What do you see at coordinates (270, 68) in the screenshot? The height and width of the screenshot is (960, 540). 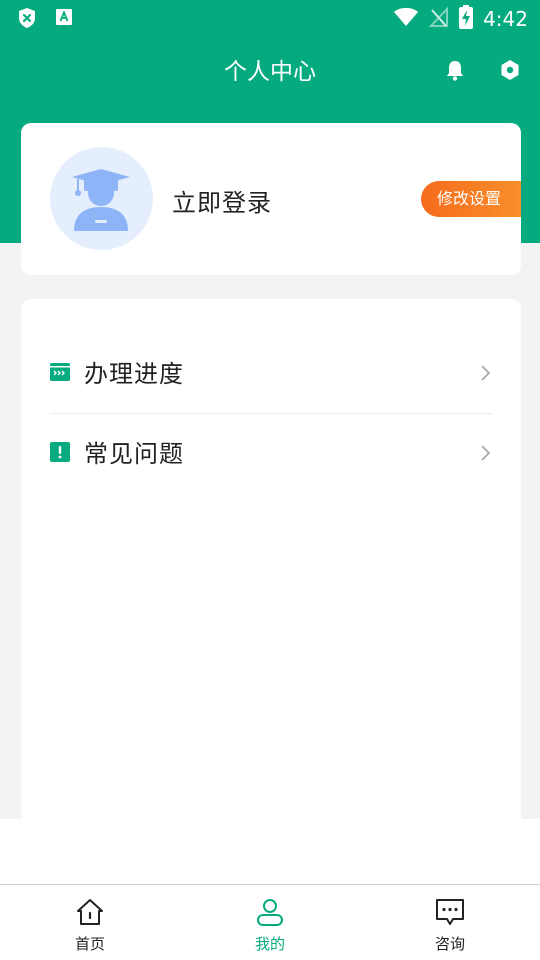 I see `app-bar: 个人中心` at bounding box center [270, 68].